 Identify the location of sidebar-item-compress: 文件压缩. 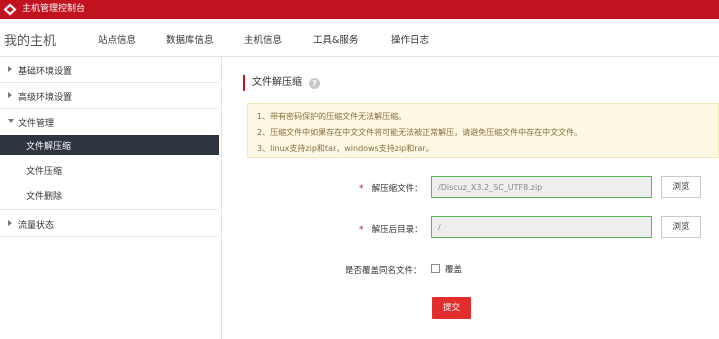
(109, 170).